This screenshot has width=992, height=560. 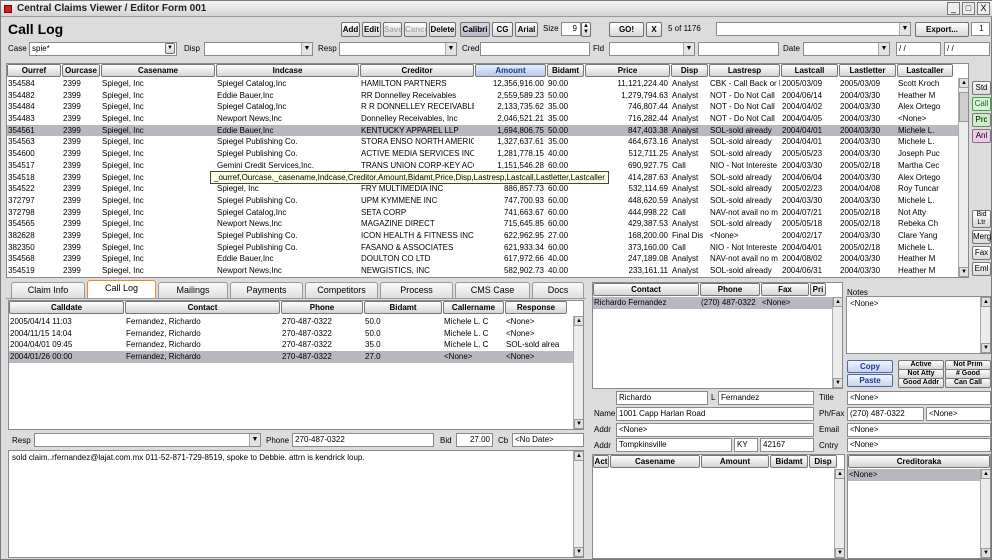 I want to click on fax-button: Fax, so click(x=981, y=253).